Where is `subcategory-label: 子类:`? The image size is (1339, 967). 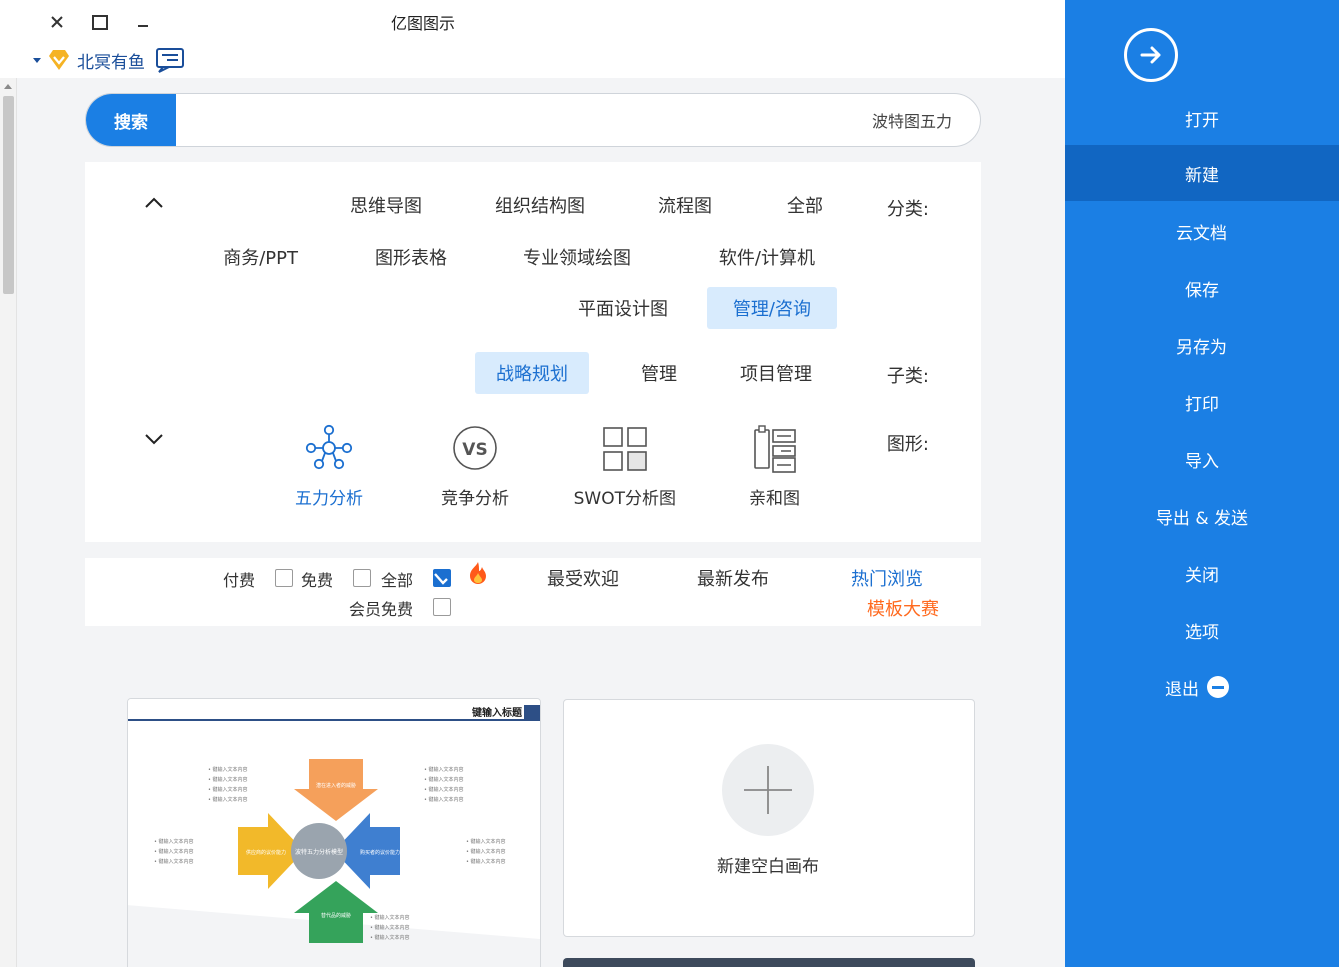
subcategory-label: 子类: is located at coordinates (907, 376).